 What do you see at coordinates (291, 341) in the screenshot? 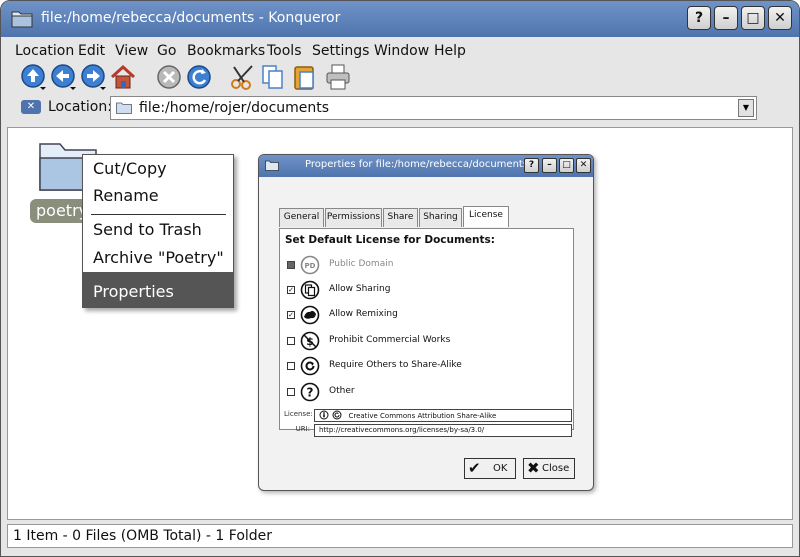
I see `prohibit-commercial-checkbox` at bounding box center [291, 341].